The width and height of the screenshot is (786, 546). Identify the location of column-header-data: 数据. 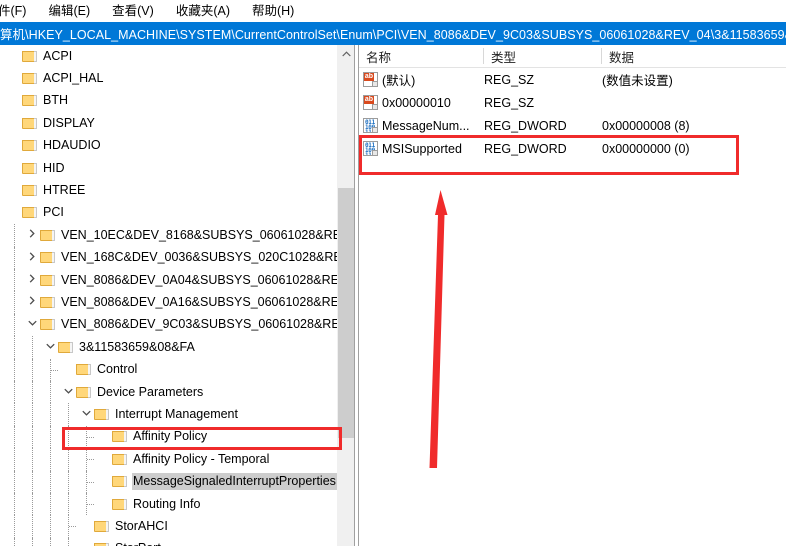
(694, 56).